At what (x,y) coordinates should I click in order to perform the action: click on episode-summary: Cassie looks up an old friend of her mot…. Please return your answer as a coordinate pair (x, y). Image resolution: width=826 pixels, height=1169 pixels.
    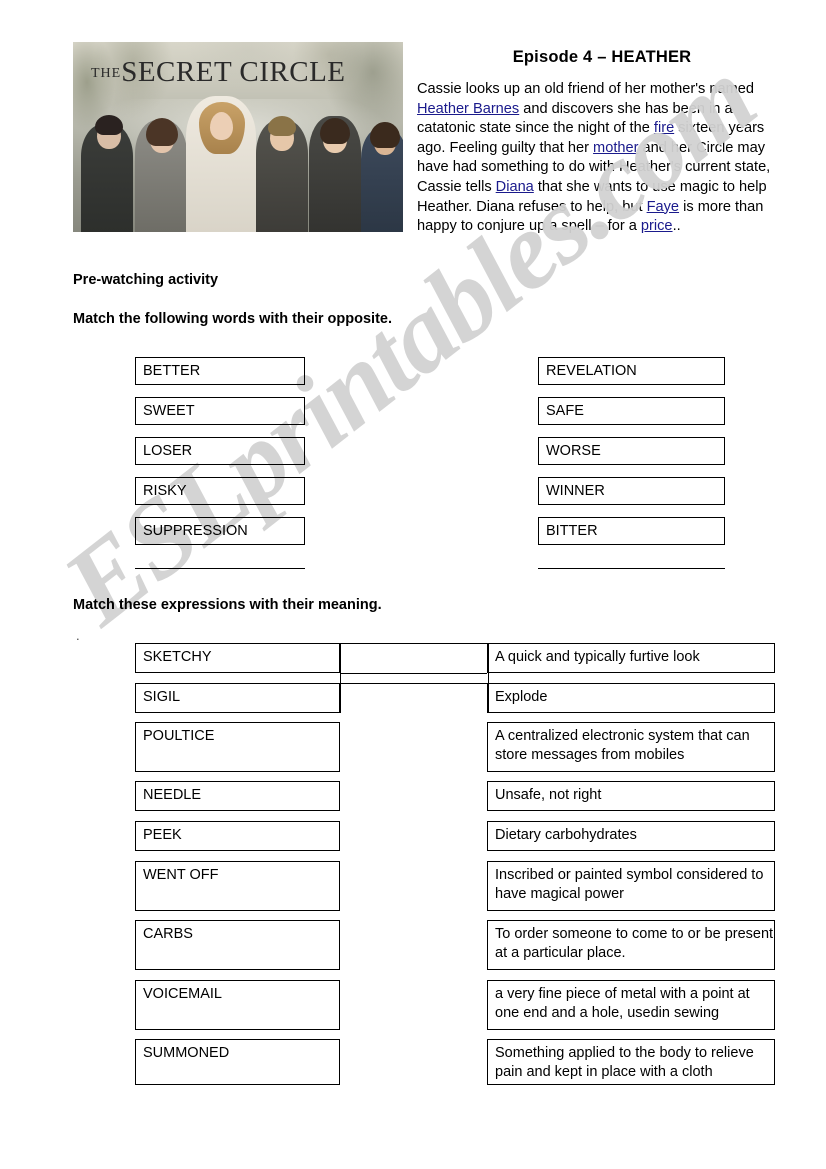
    Looking at the image, I should click on (603, 158).